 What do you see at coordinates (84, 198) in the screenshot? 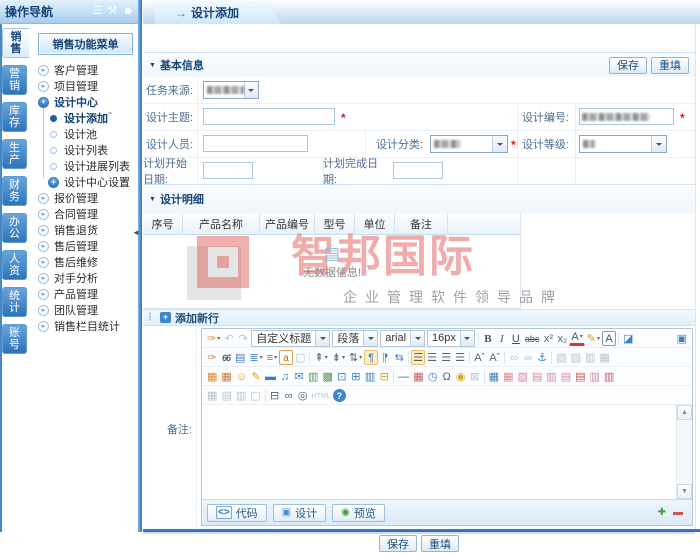
I see `tree-item: 报价管理` at bounding box center [84, 198].